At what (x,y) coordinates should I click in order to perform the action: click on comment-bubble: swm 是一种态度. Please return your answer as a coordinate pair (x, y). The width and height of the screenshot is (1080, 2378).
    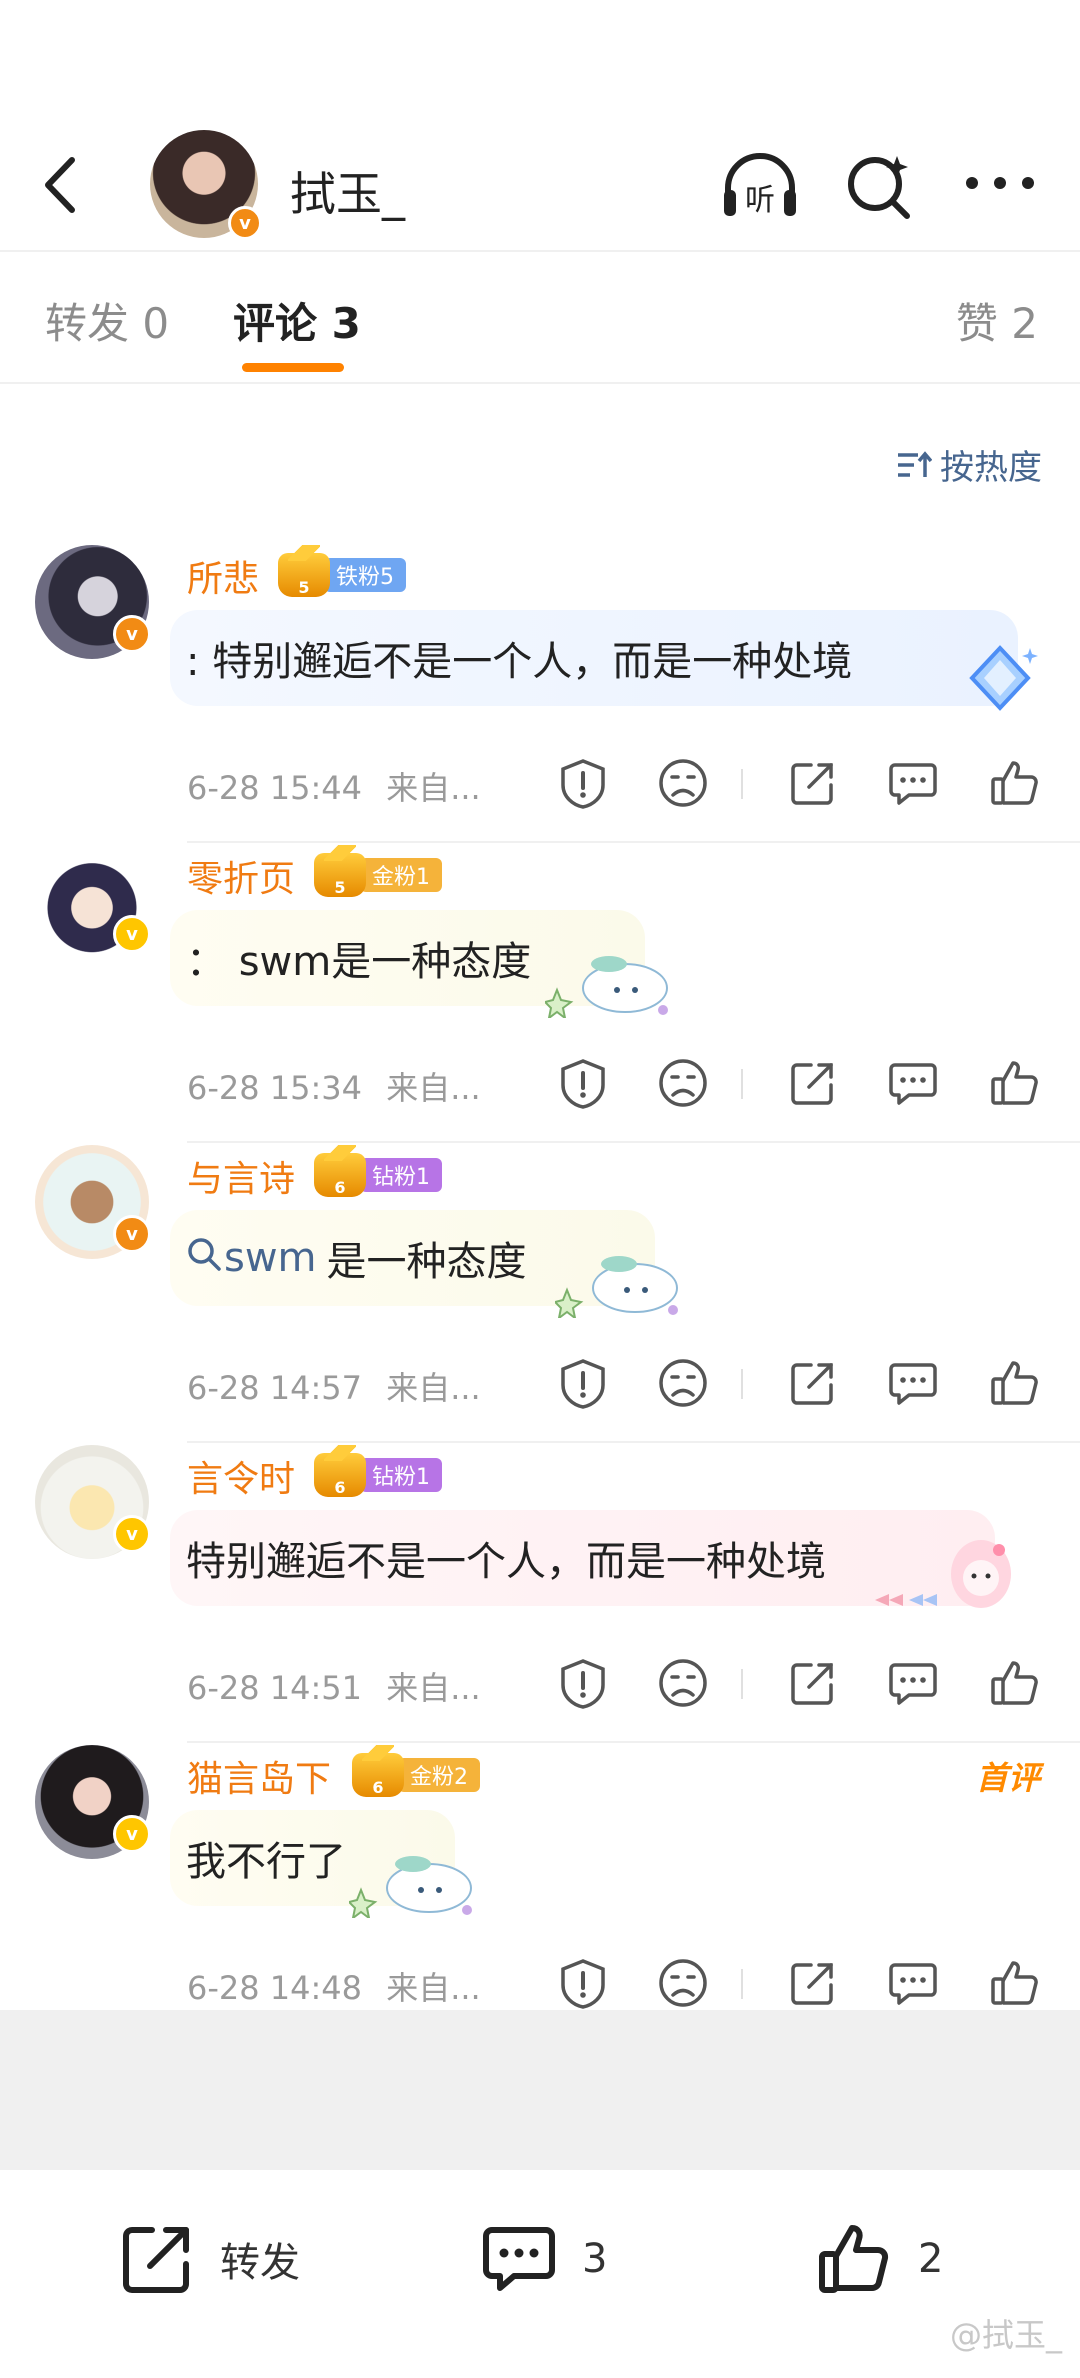
    Looking at the image, I should click on (424, 1264).